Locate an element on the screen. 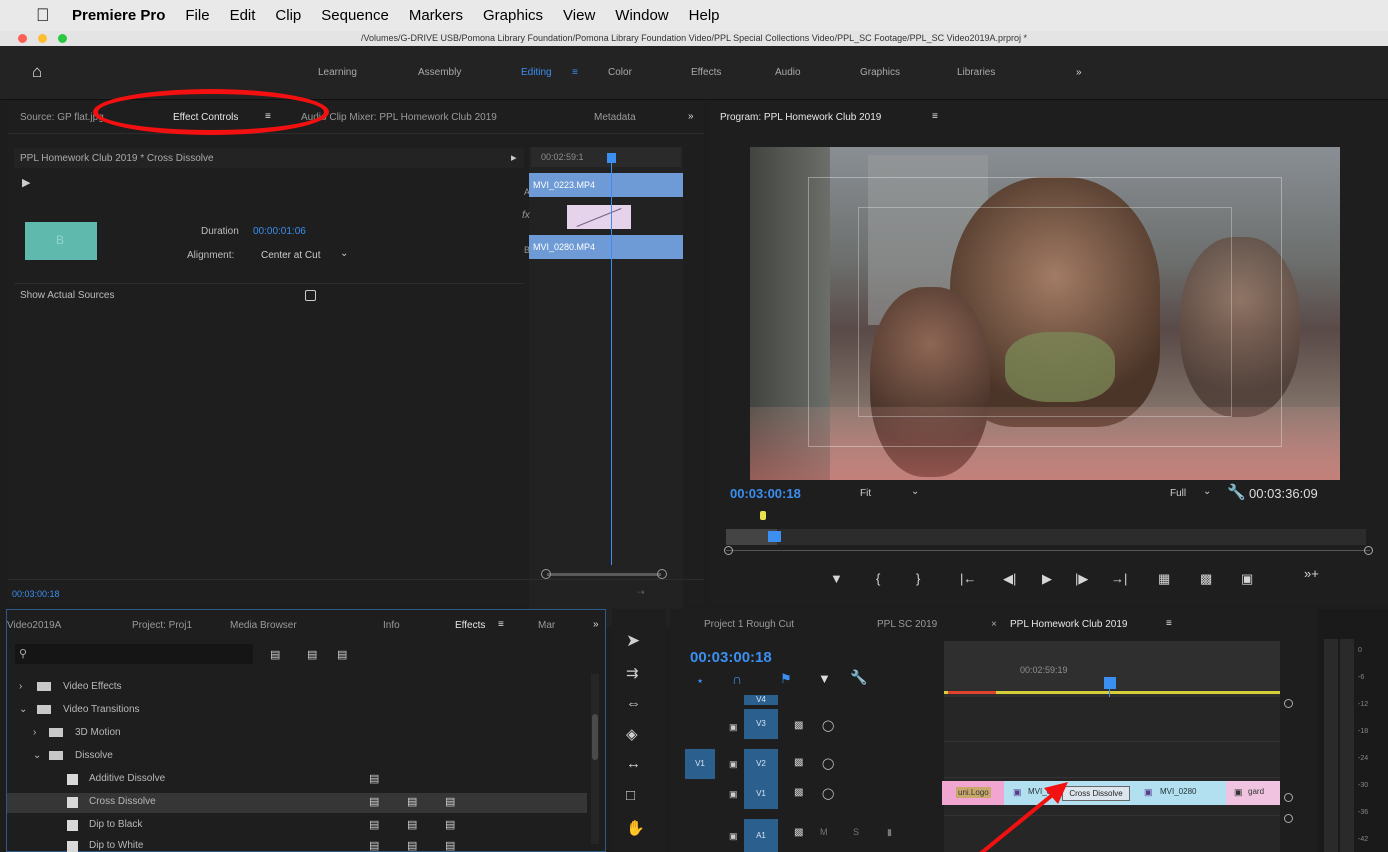  track-a1: A1 is located at coordinates (761, 835).